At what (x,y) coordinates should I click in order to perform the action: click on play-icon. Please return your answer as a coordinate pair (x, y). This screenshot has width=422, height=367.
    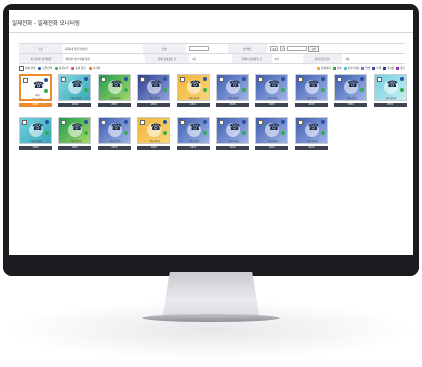
    Looking at the image, I should click on (56, 68).